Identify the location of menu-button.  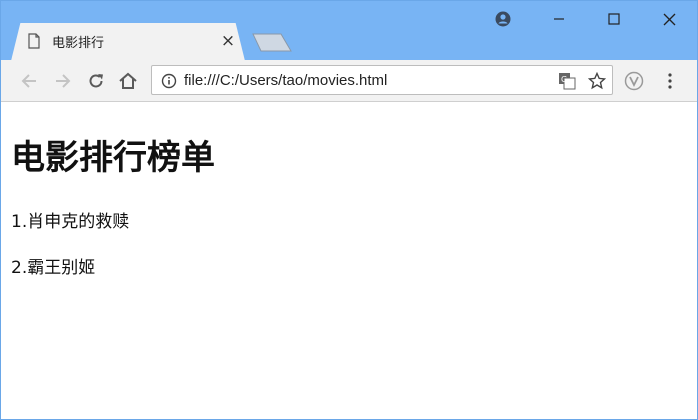
(670, 81).